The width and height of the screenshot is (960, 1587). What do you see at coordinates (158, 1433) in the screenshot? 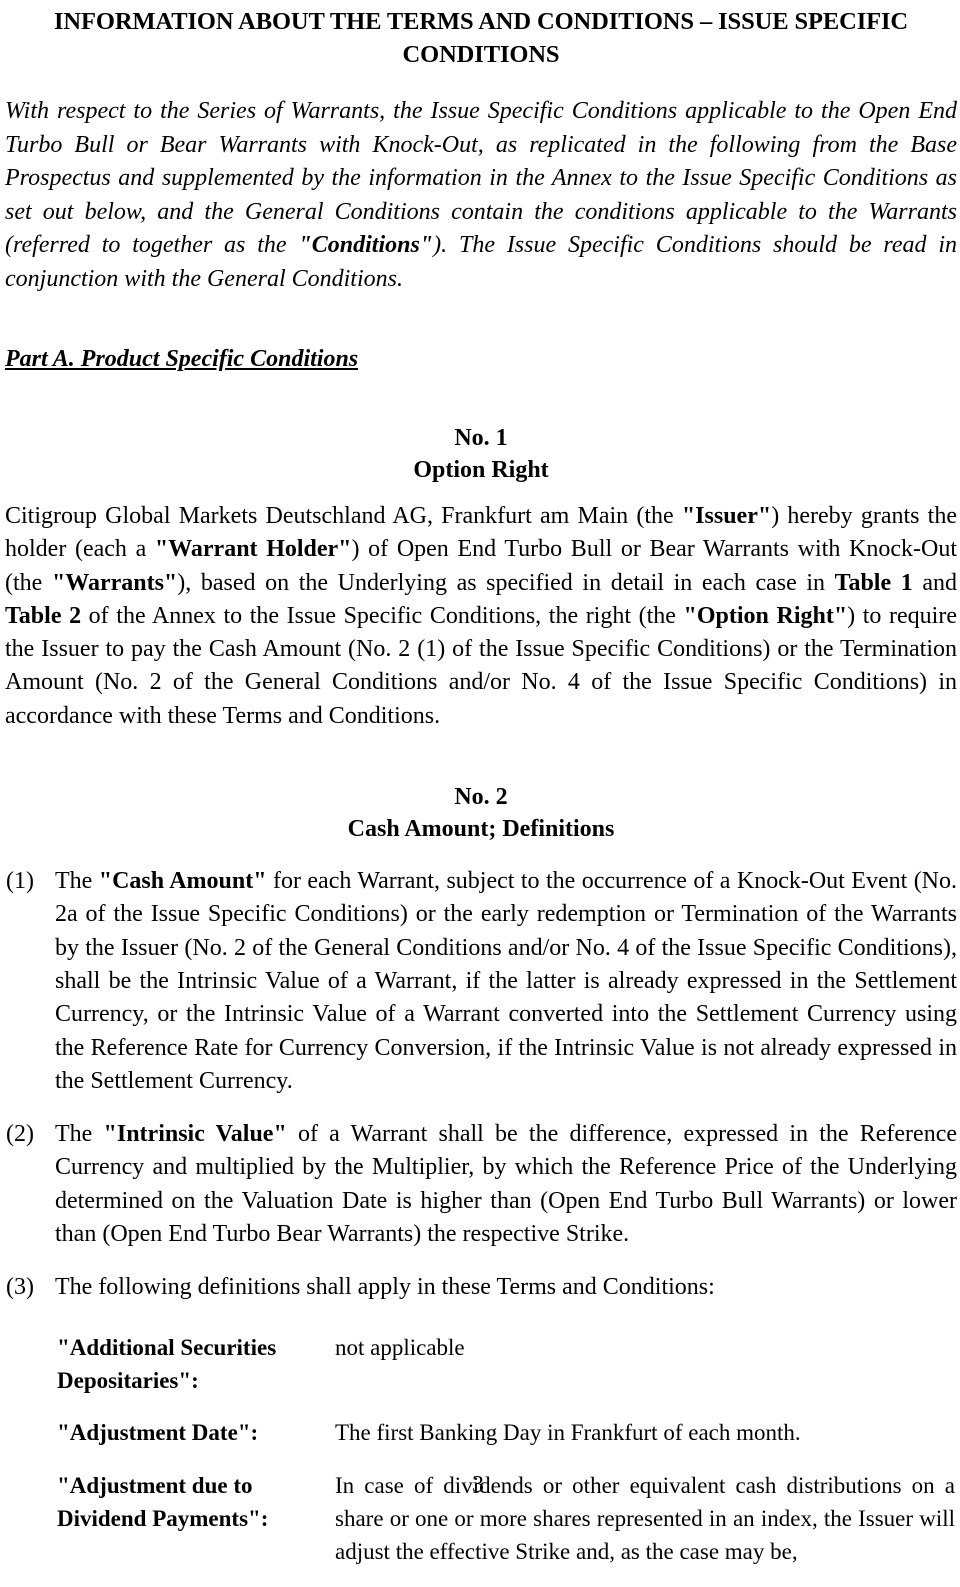
I see `definition-term: "Adjustment Date":` at bounding box center [158, 1433].